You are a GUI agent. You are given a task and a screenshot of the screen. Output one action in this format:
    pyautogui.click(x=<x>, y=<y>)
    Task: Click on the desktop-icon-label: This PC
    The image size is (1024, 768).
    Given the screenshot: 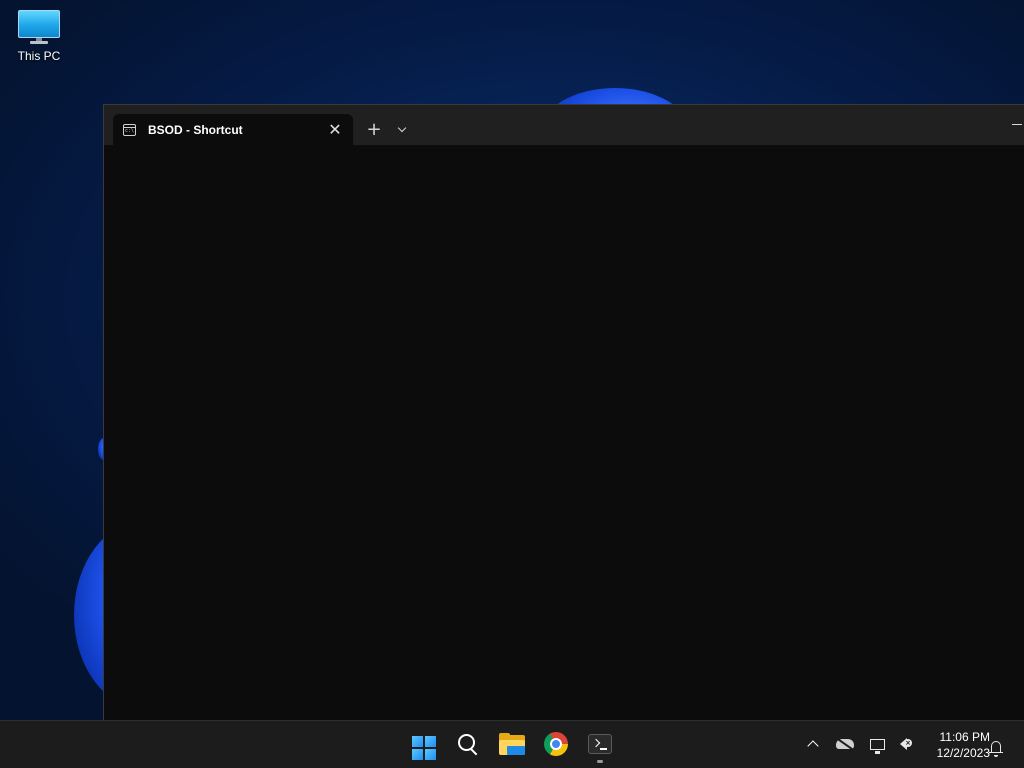 What is the action you would take?
    pyautogui.click(x=39, y=56)
    